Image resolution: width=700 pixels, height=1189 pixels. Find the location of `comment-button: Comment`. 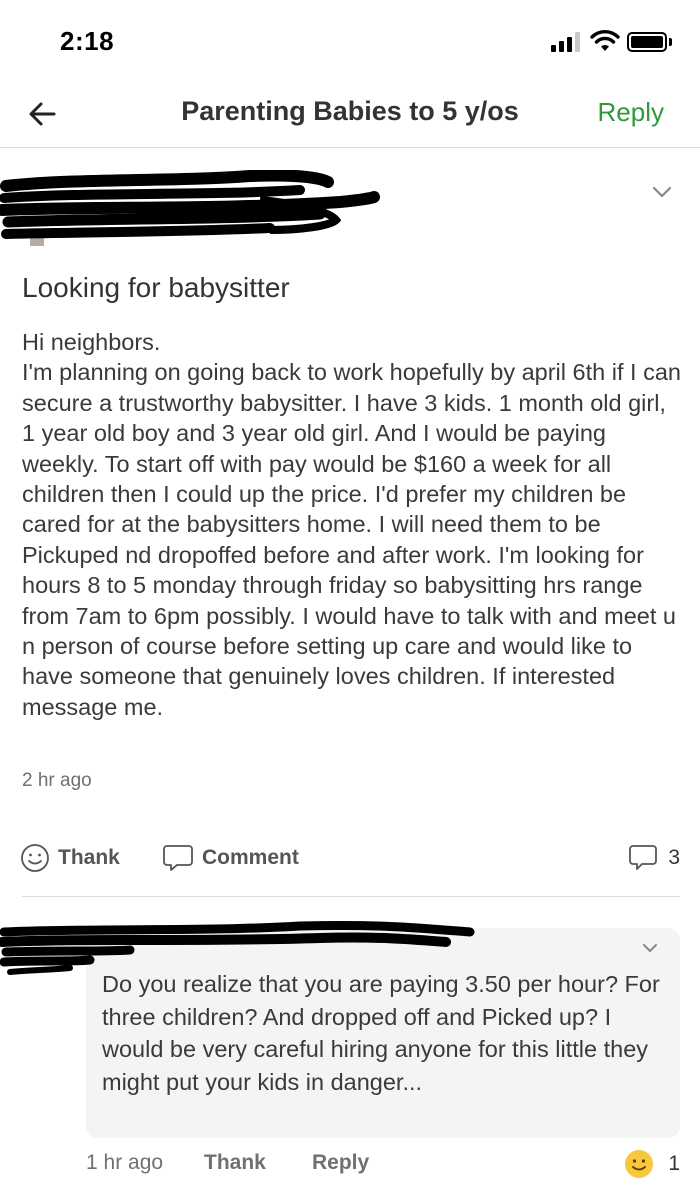

comment-button: Comment is located at coordinates (230, 858).